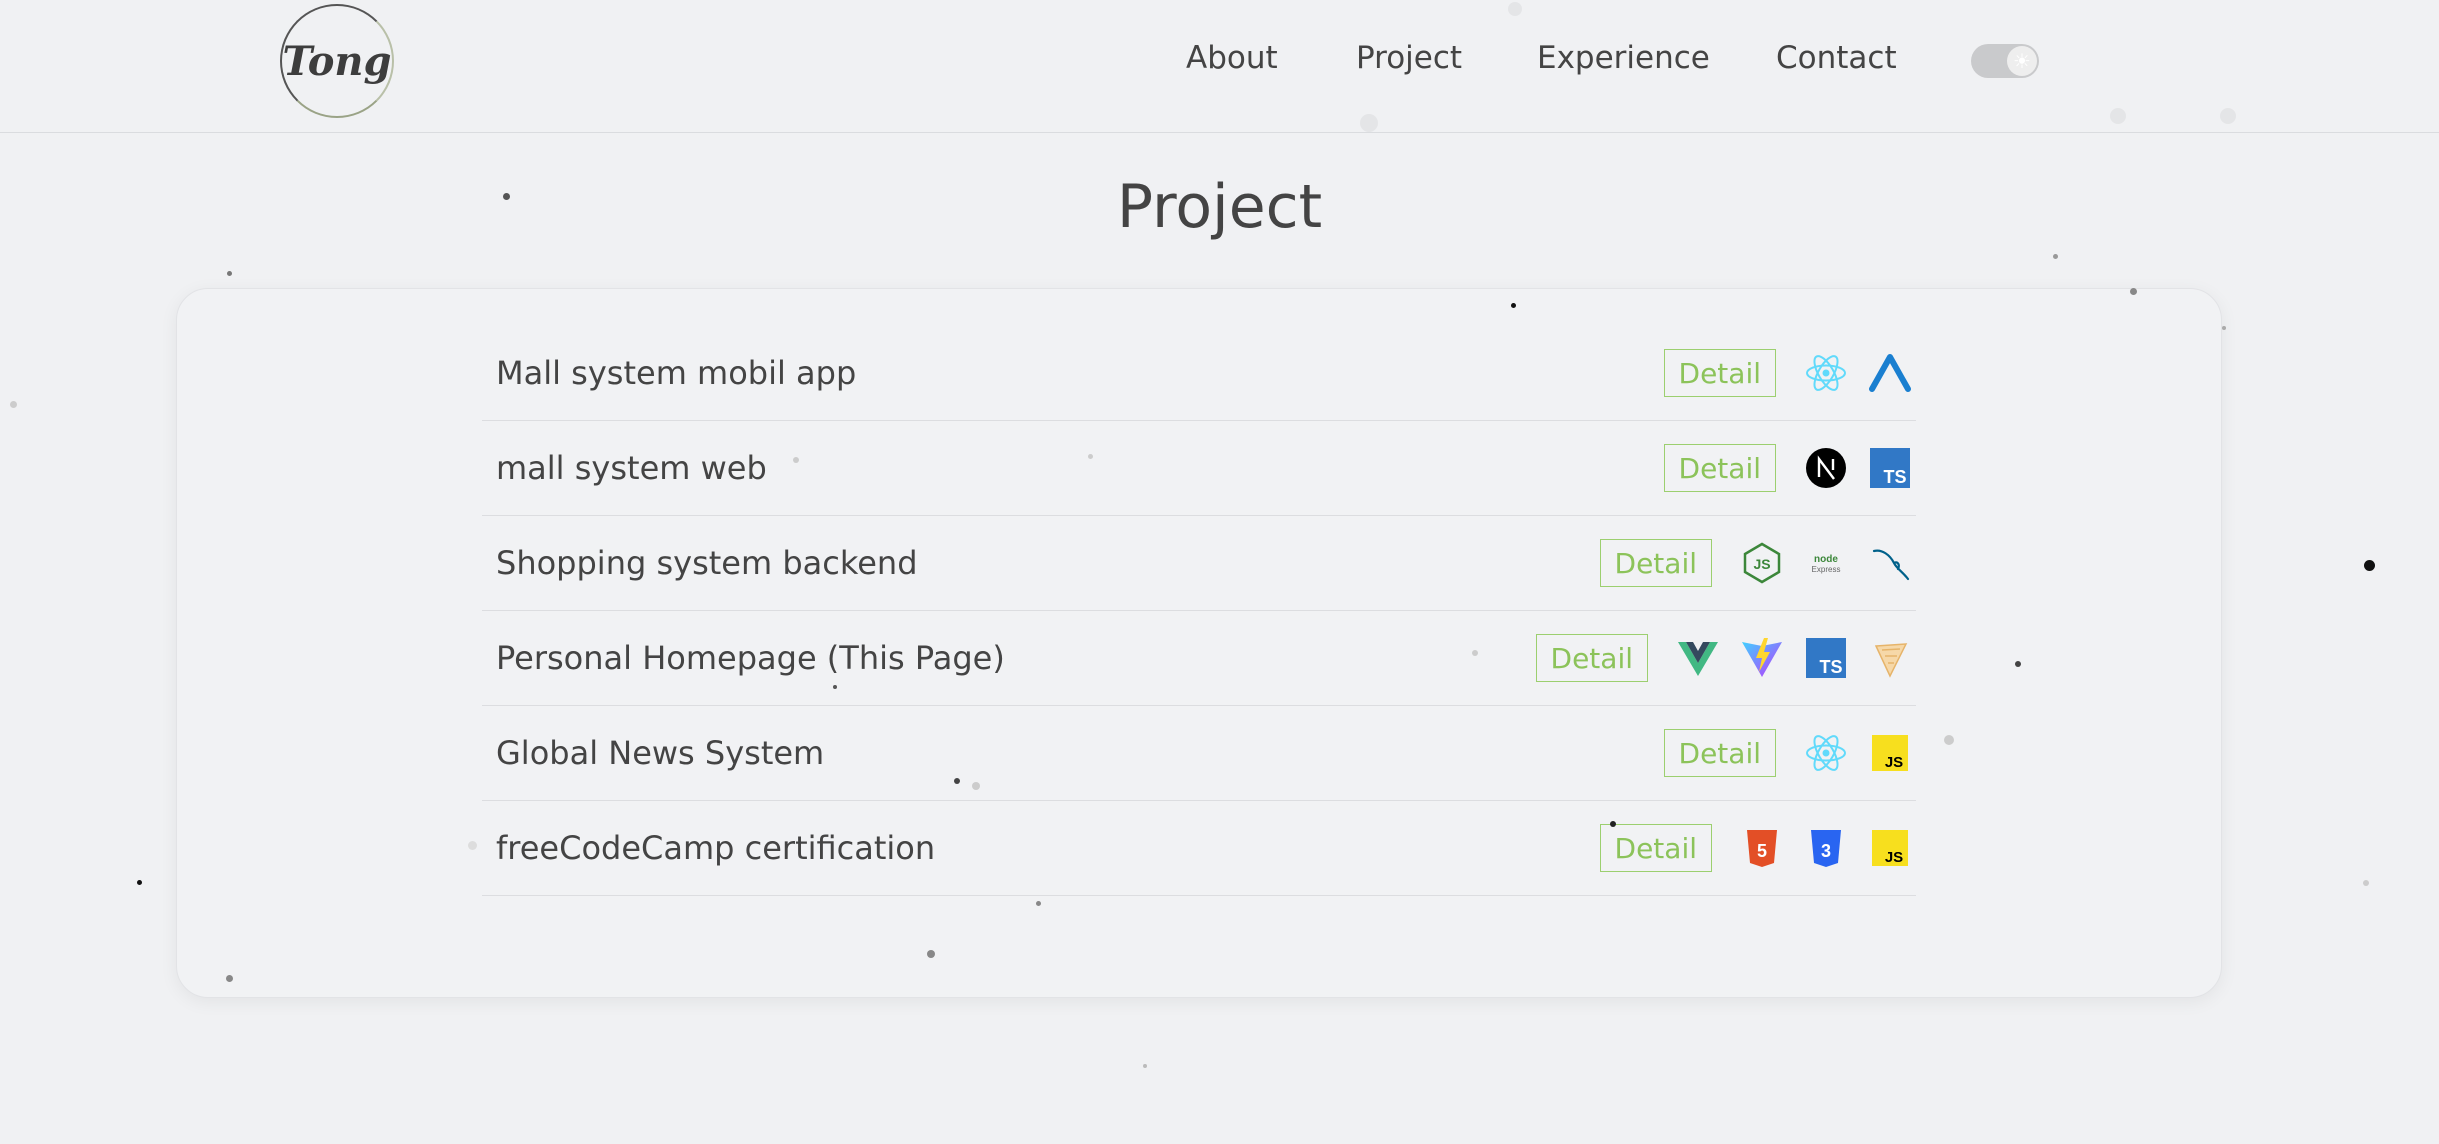 The image size is (2439, 1144). Describe the element at coordinates (1890, 563) in the screenshot. I see `mysql-icon` at that location.